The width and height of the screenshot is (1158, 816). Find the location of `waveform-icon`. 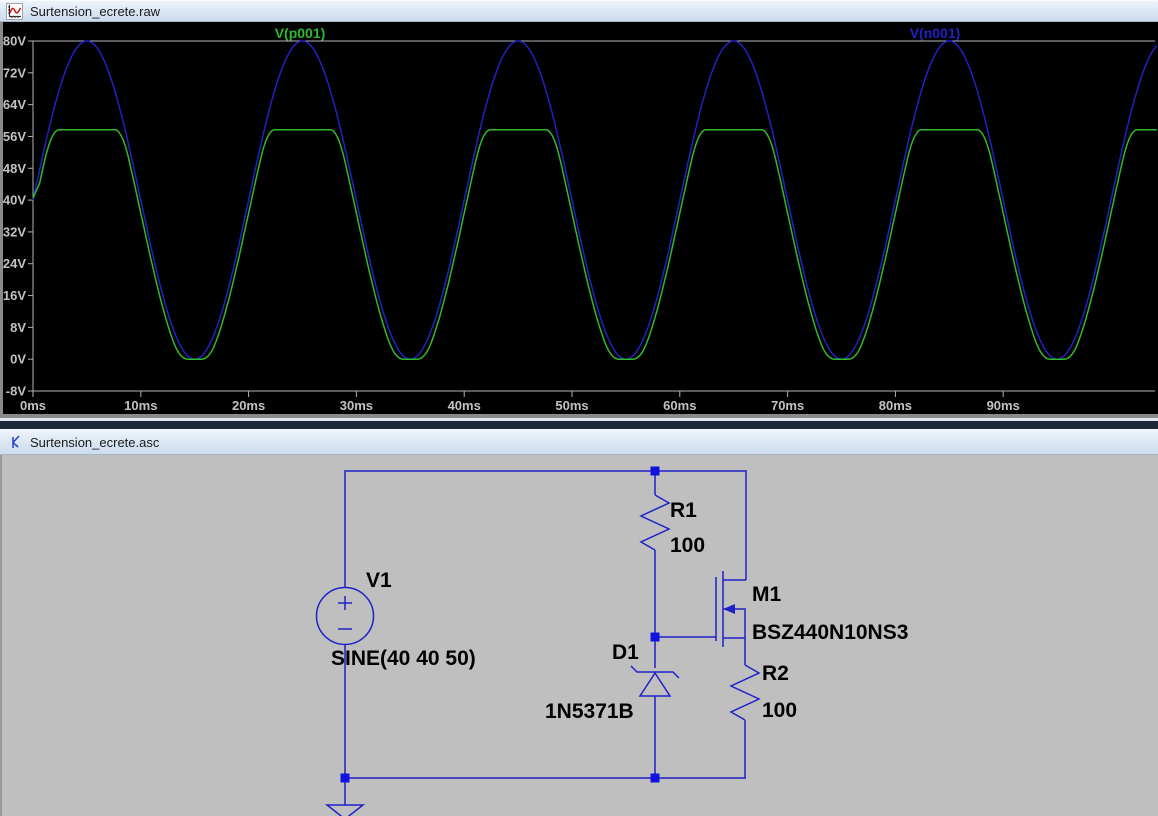

waveform-icon is located at coordinates (14, 11).